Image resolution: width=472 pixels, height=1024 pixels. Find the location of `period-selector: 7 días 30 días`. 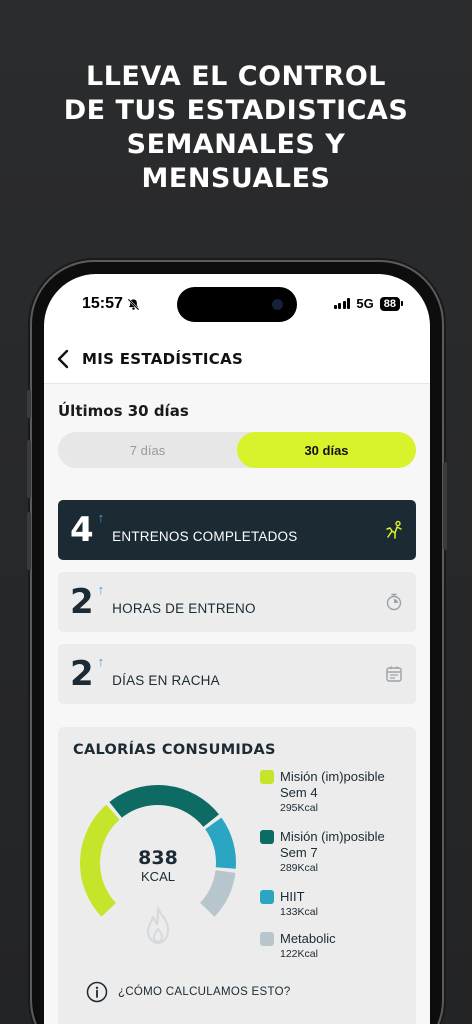

period-selector: 7 días 30 días is located at coordinates (237, 450).